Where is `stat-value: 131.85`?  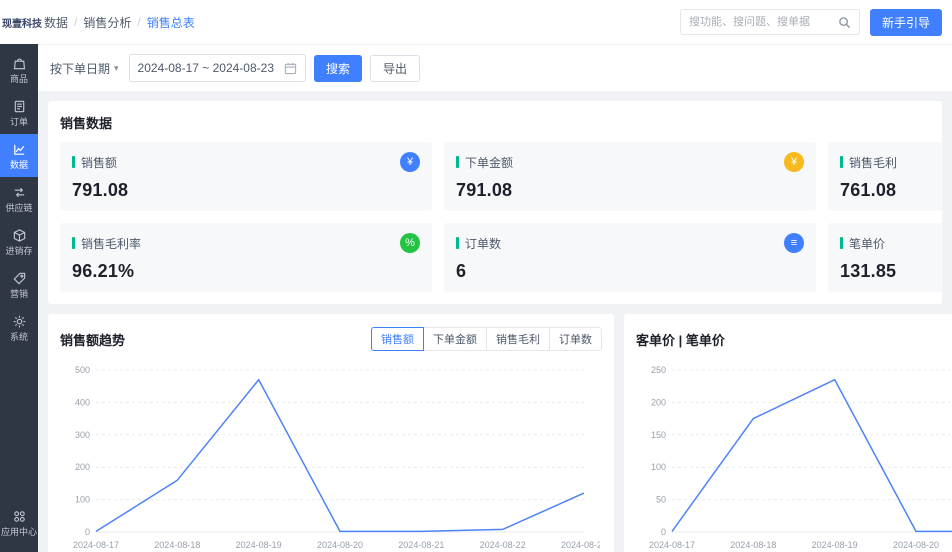
stat-value: 131.85 is located at coordinates (868, 271).